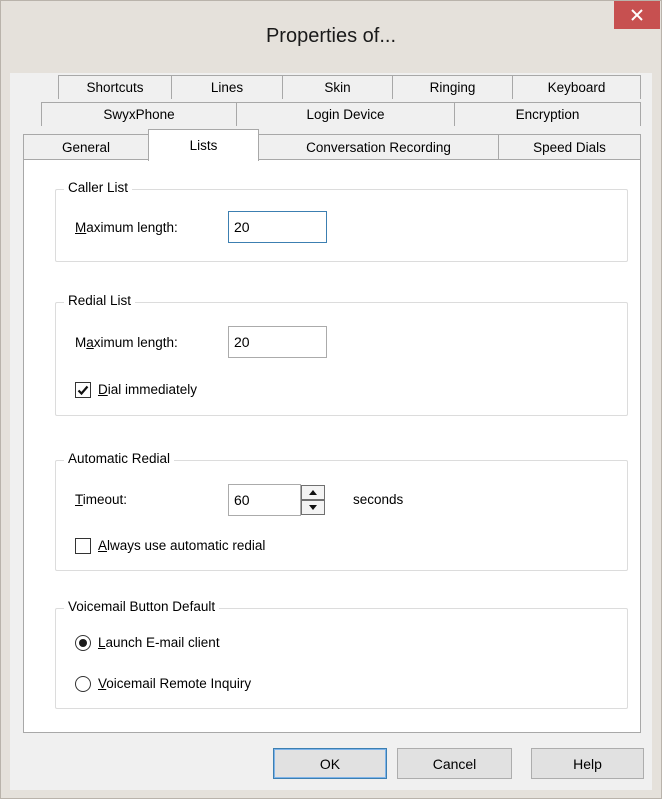  I want to click on tab-login-device: Login Device, so click(345, 114).